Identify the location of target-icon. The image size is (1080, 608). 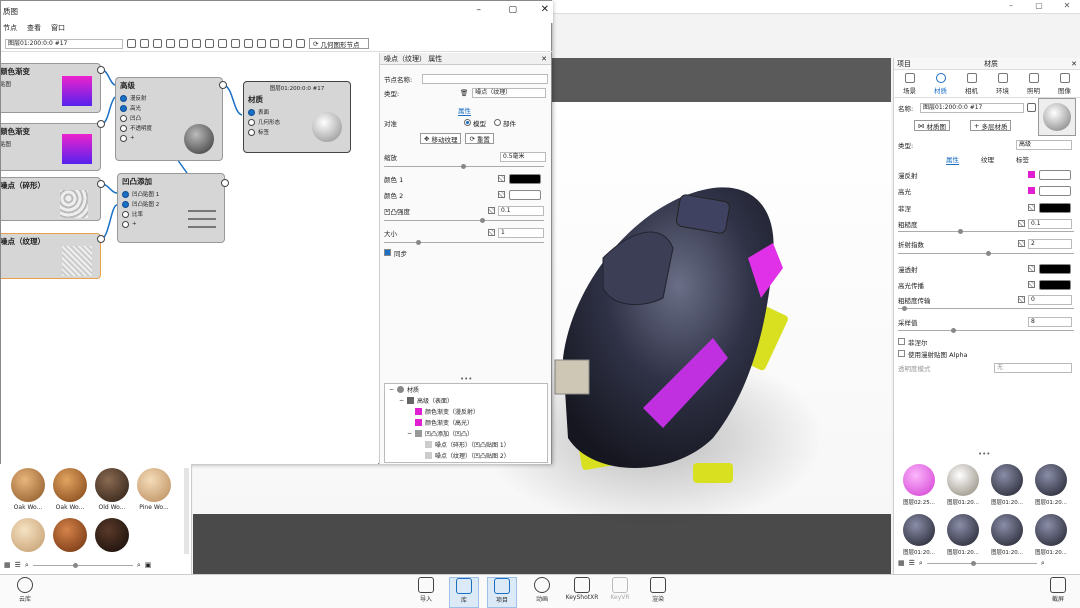
(170, 43).